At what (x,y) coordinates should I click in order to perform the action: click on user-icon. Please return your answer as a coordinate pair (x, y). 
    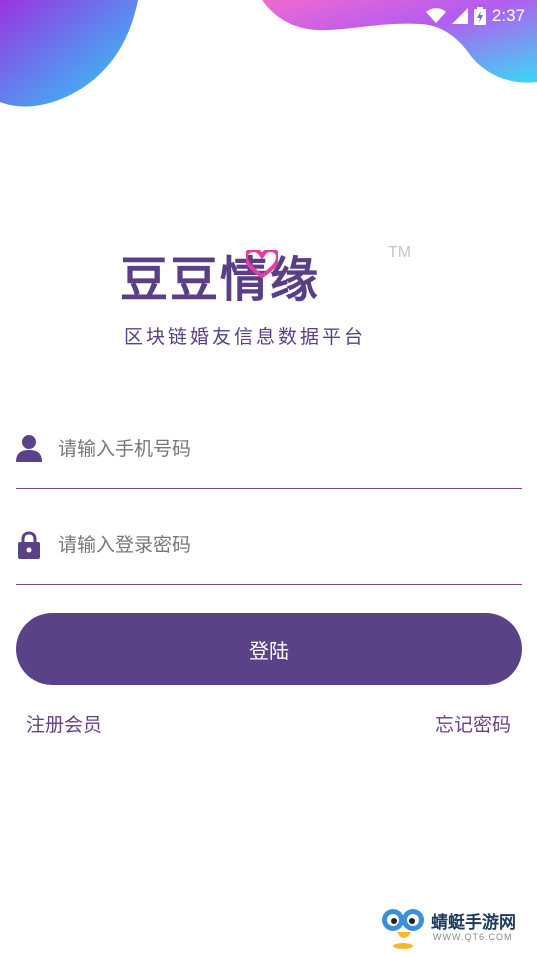
    Looking at the image, I should click on (29, 448).